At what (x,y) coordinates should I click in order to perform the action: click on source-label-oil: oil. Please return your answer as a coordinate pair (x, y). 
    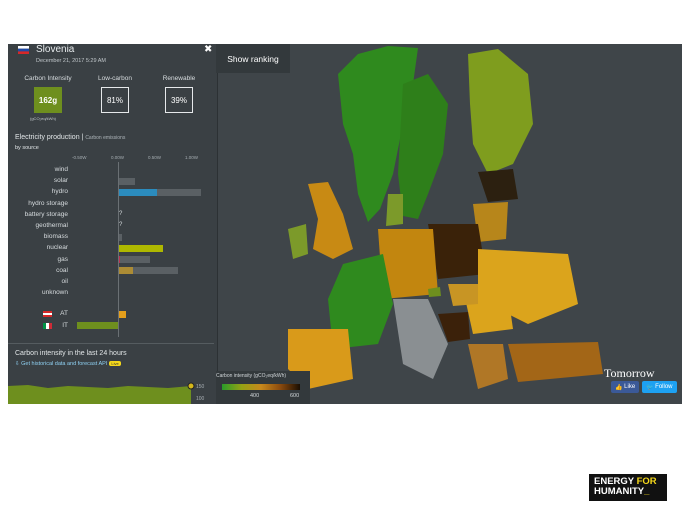
    Looking at the image, I should click on (64, 281).